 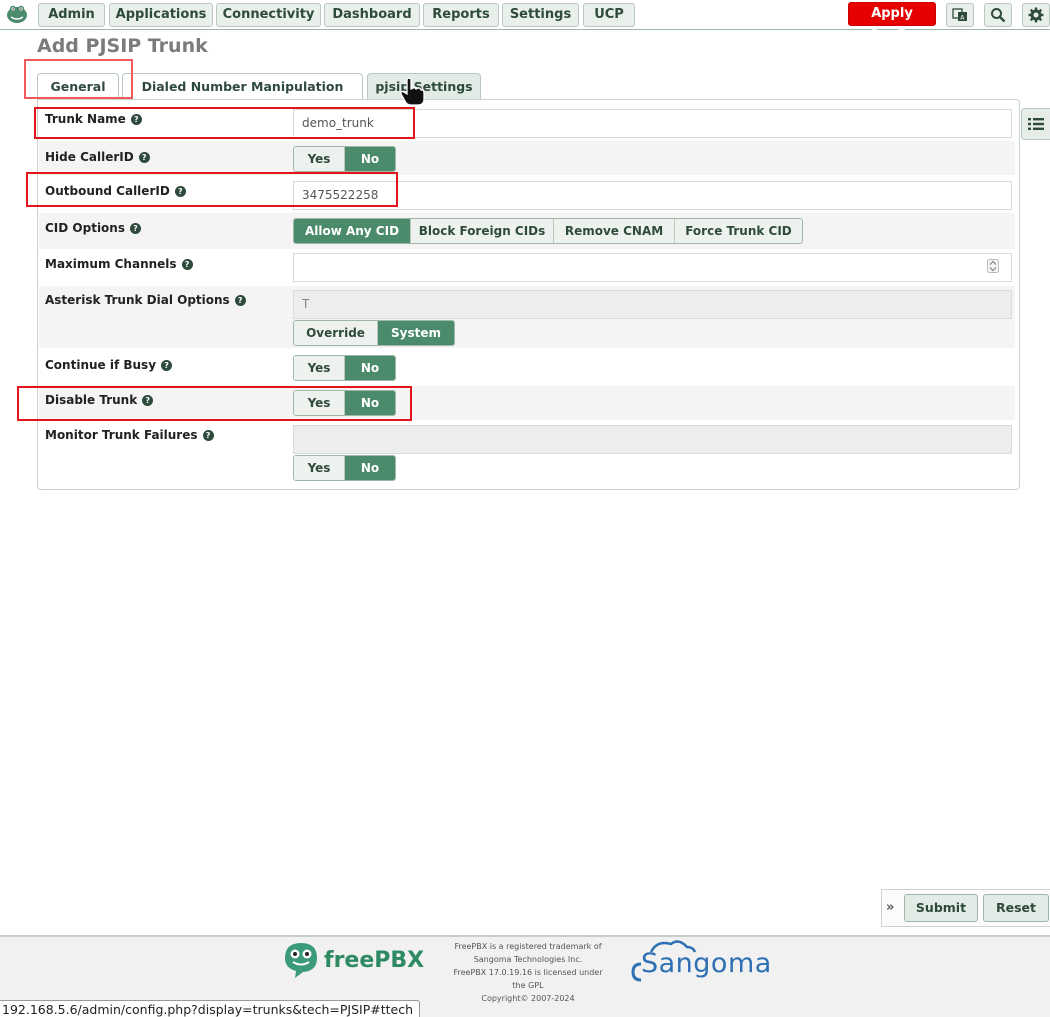 I want to click on apply-config-button: Apply Config, so click(x=892, y=22).